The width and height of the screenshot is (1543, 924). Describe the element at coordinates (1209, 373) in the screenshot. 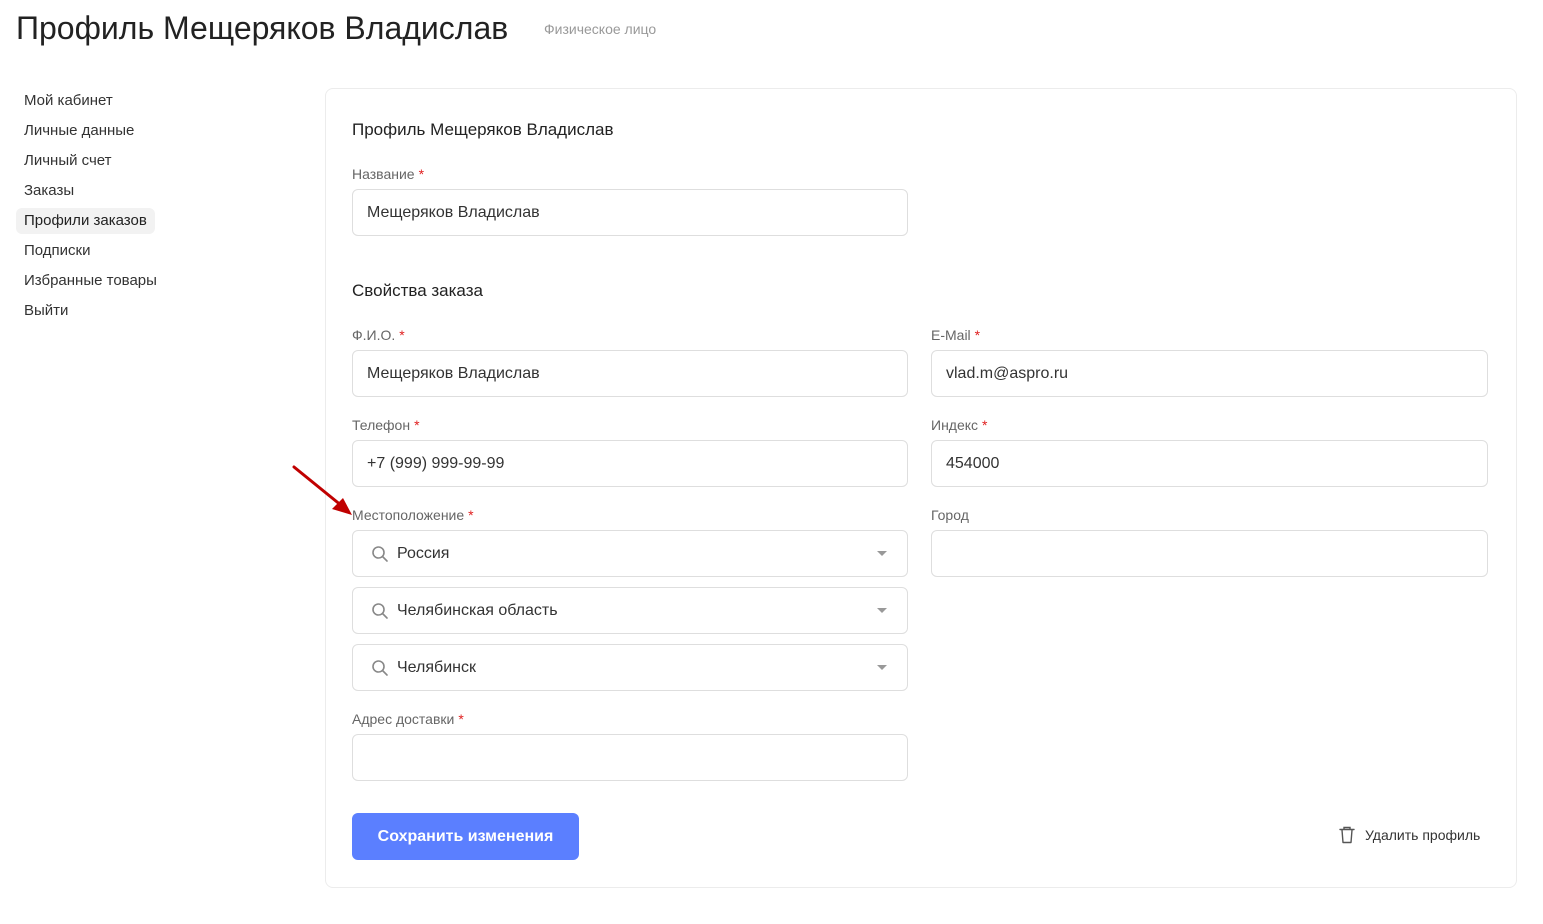

I see `email-input: vlad.m@aspro.ru` at that location.